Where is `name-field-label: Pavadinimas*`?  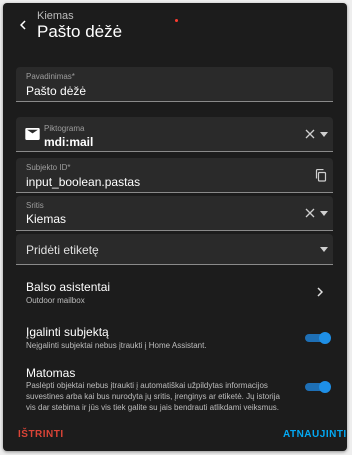
name-field-label: Pavadinimas* is located at coordinates (50, 76).